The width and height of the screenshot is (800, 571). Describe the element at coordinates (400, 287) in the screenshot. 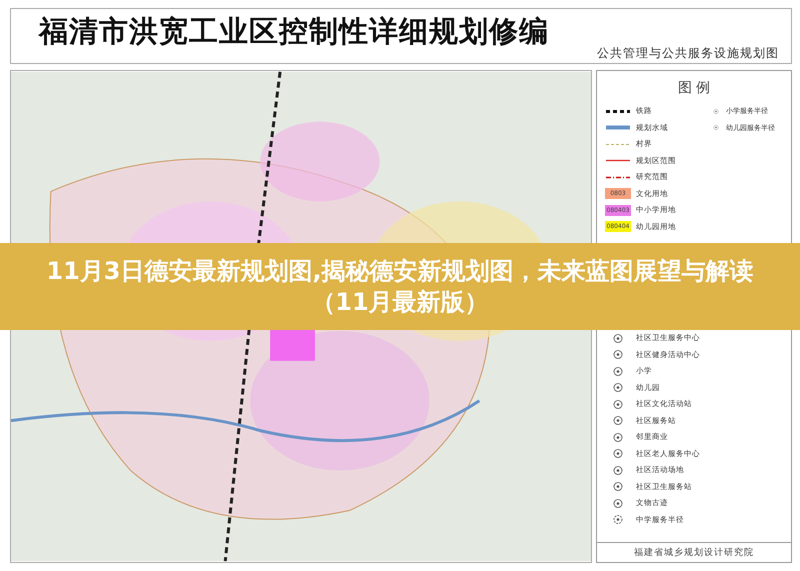

I see `banner-title: 11月3日德安最新规划图,揭秘德安新规划图，未来蓝图展望与解读（11月最新版）` at that location.